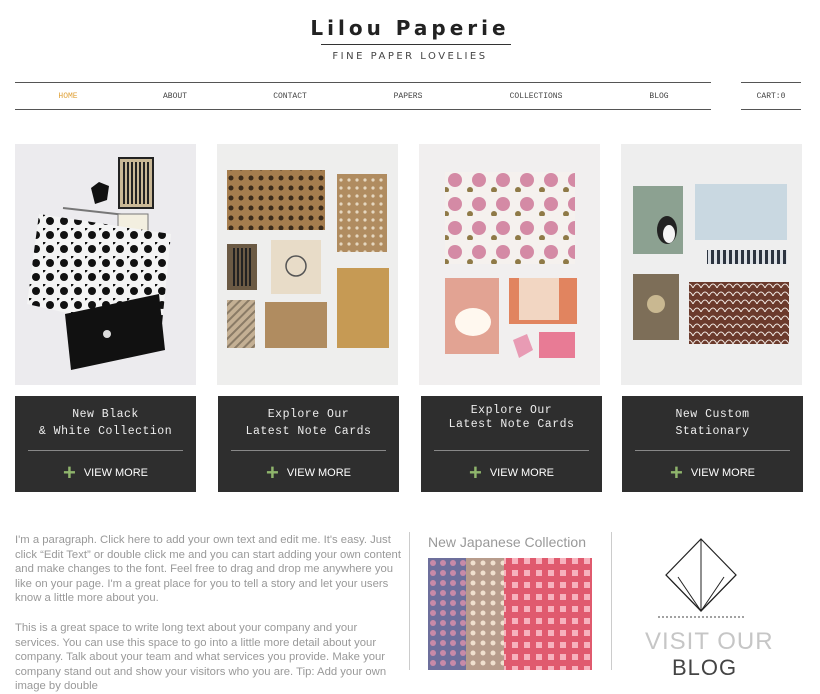 Image resolution: width=820 pixels, height=694 pixels. What do you see at coordinates (771, 96) in the screenshot?
I see `cart-button: CART:0` at bounding box center [771, 96].